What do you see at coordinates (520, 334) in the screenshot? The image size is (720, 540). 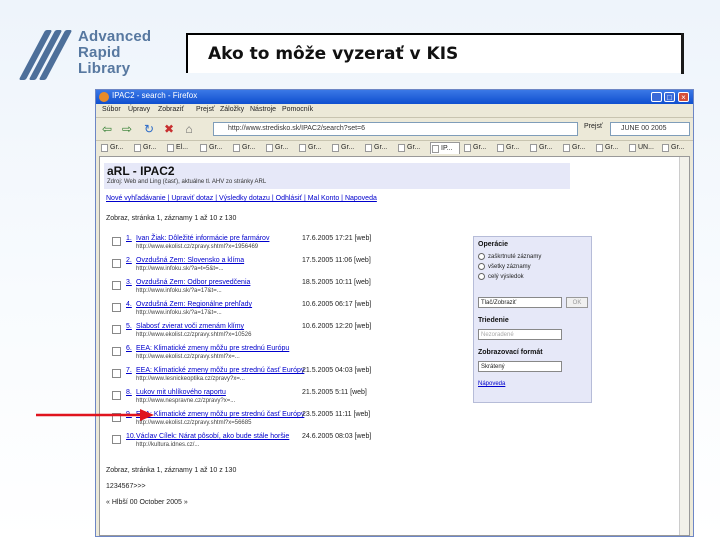 I see `sort-select: Nezoradené` at bounding box center [520, 334].